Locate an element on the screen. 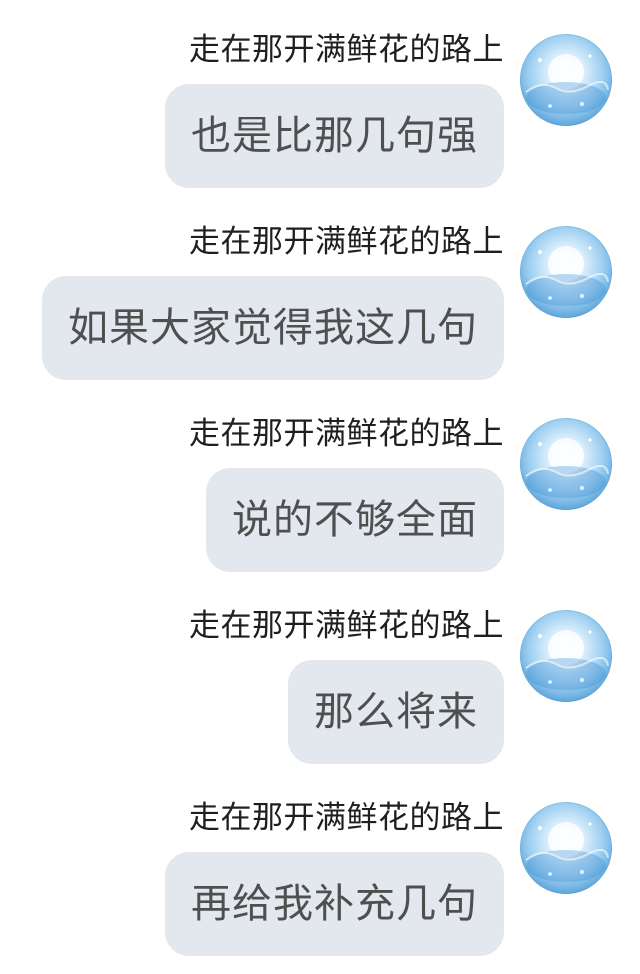  message-bubble: 再给我补充几句 is located at coordinates (334, 904).